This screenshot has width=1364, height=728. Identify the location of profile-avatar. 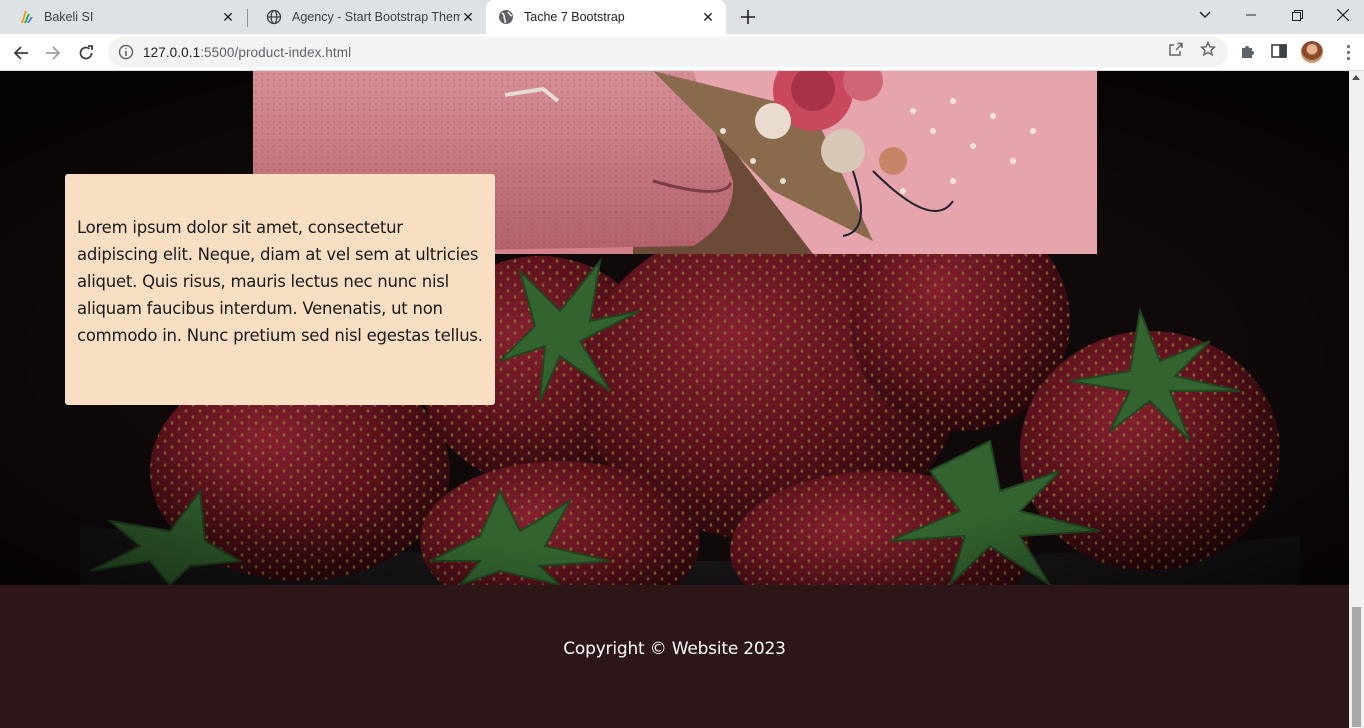
(1312, 52).